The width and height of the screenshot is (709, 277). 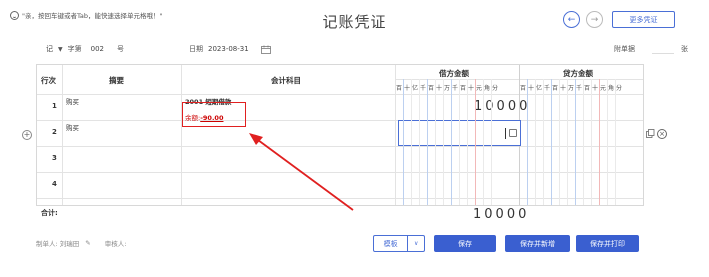 I want to click on save-button: 保存, so click(x=465, y=243).